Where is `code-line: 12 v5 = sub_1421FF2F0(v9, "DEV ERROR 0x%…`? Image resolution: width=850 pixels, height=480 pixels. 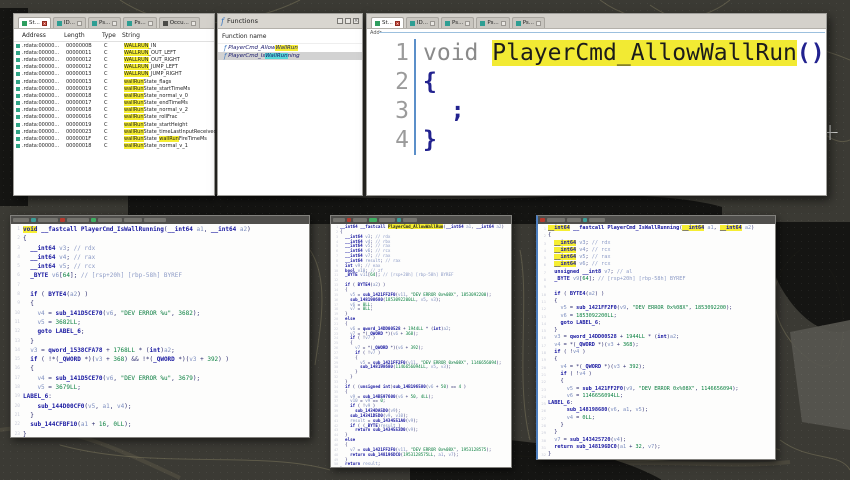
code-line: 12 v5 = sub_1421FF2F0(v9, "DEV ERROR 0x%… is located at coordinates (657, 308).